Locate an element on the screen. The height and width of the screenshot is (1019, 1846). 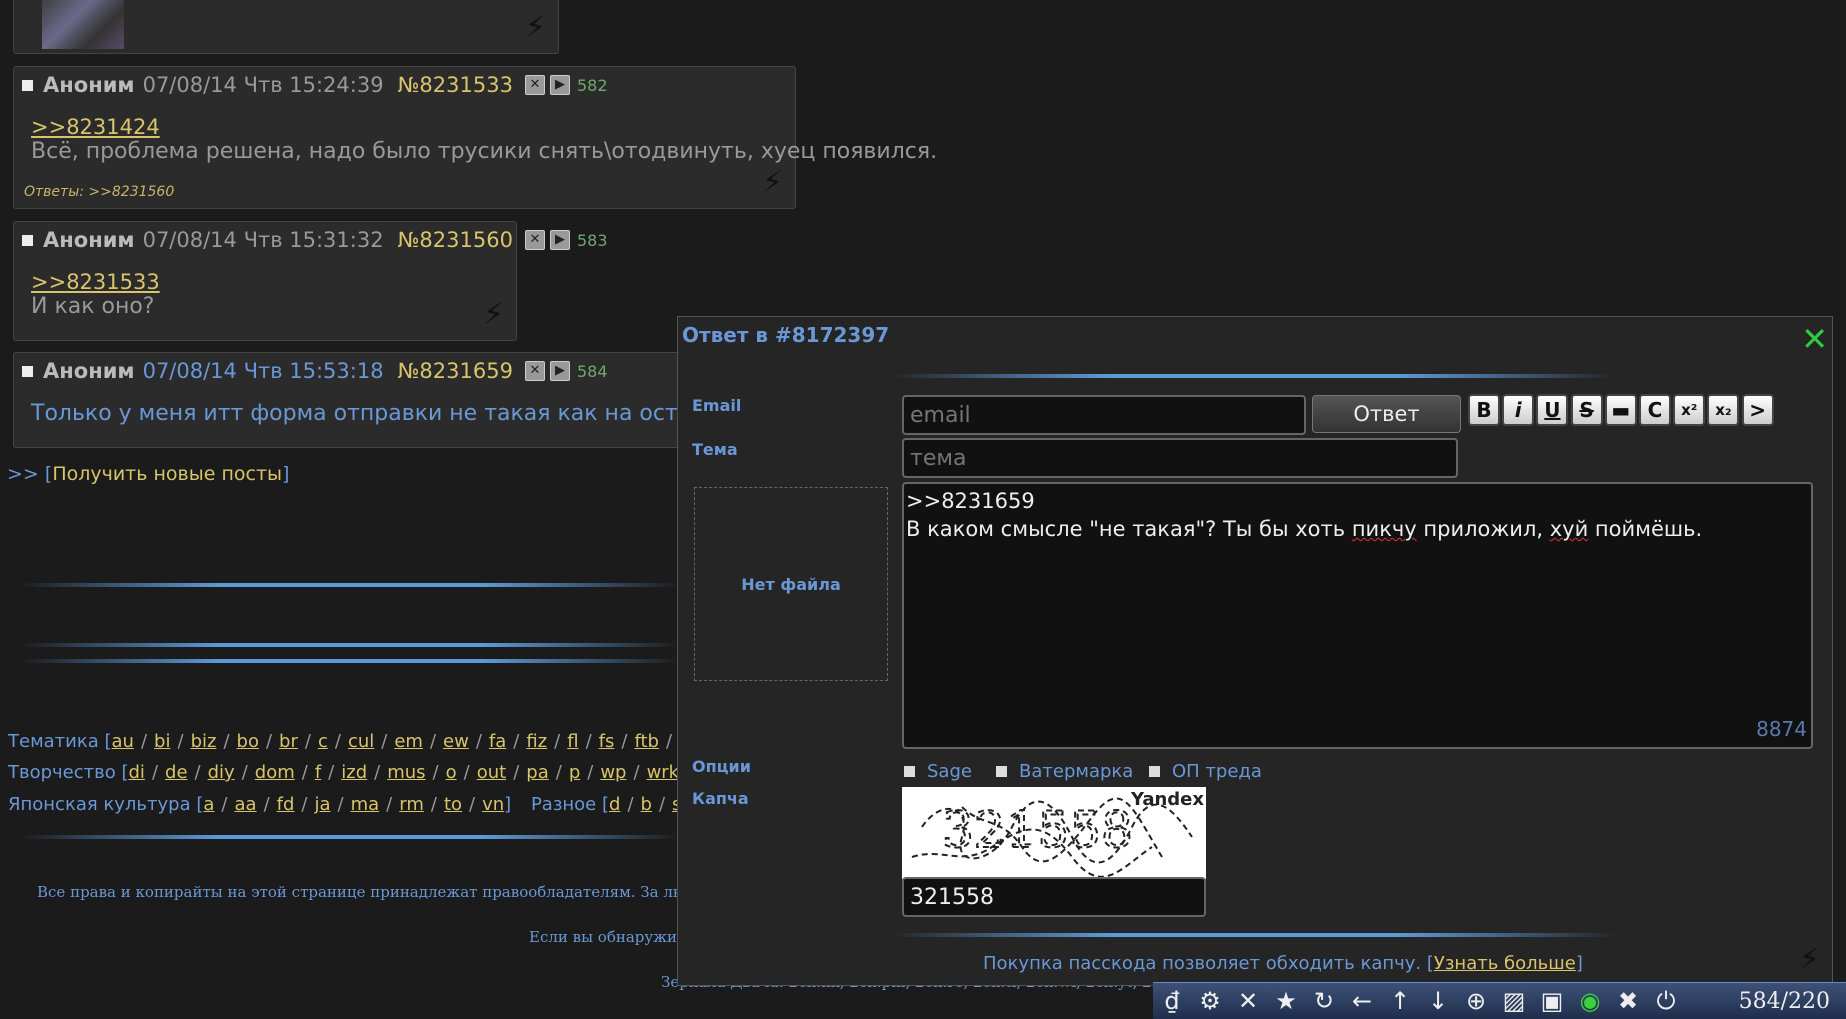
board-link-ja: ja is located at coordinates (322, 804).